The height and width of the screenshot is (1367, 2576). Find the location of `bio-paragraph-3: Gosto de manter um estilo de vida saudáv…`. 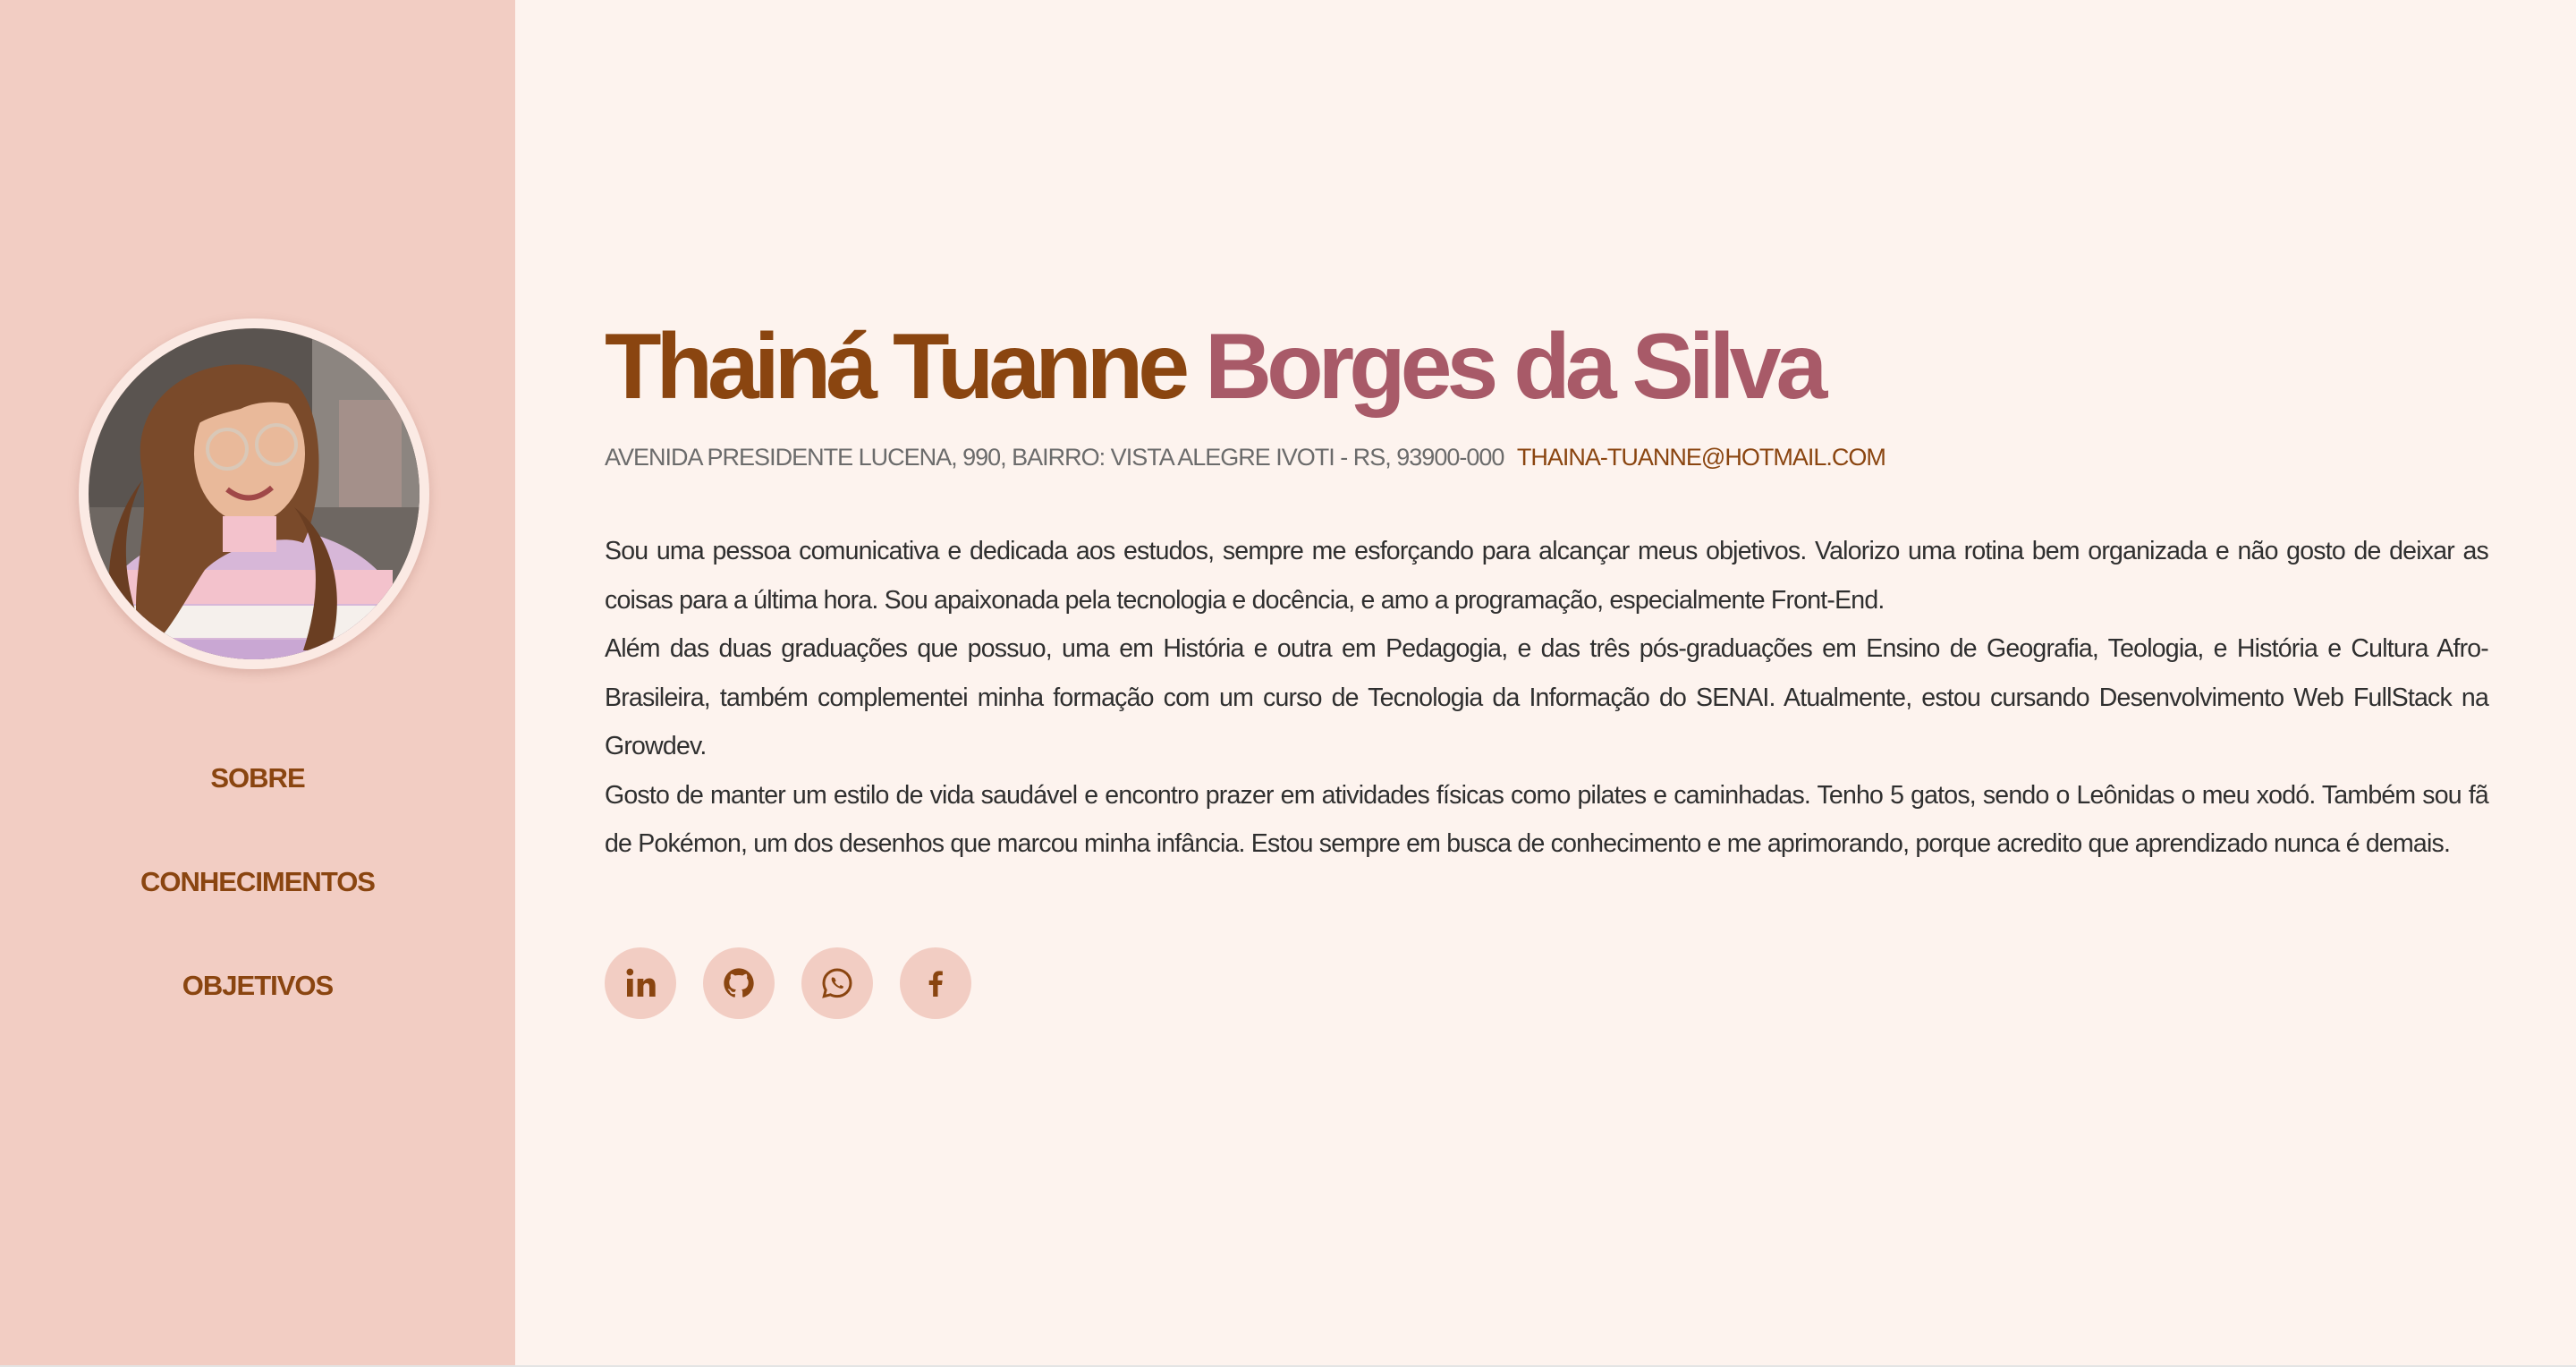

bio-paragraph-3: Gosto de manter um estilo de vida saudáv… is located at coordinates (1547, 819).